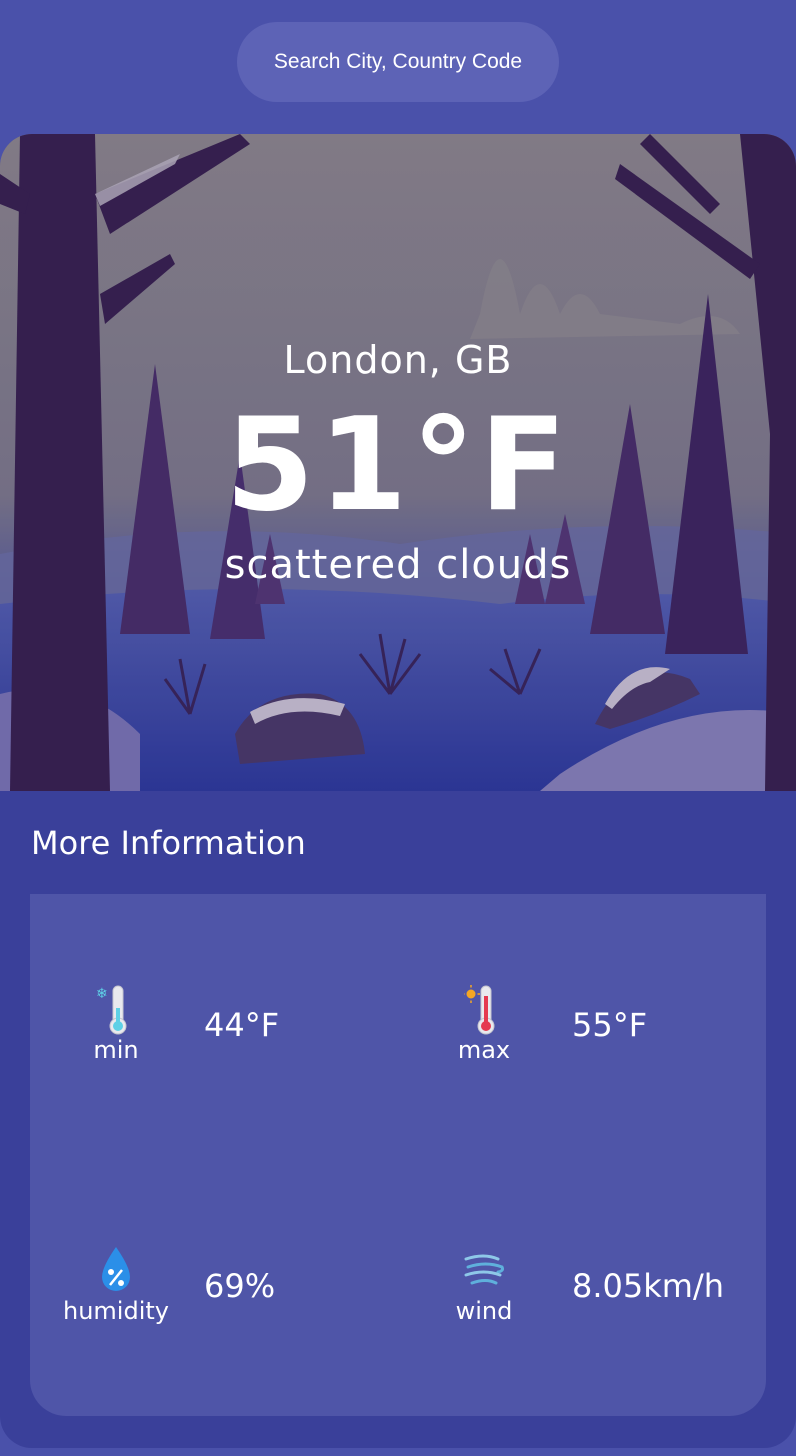 The height and width of the screenshot is (1456, 796). Describe the element at coordinates (484, 1269) in the screenshot. I see `wind-icon` at that location.